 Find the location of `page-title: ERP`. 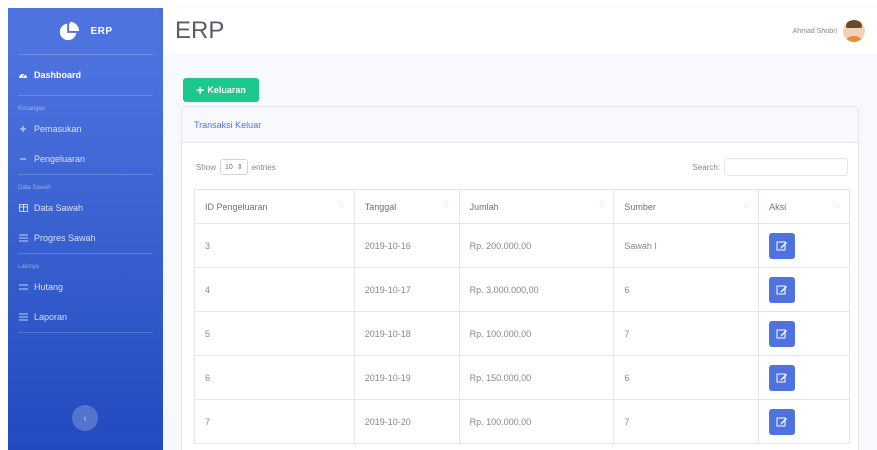

page-title: ERP is located at coordinates (200, 30).